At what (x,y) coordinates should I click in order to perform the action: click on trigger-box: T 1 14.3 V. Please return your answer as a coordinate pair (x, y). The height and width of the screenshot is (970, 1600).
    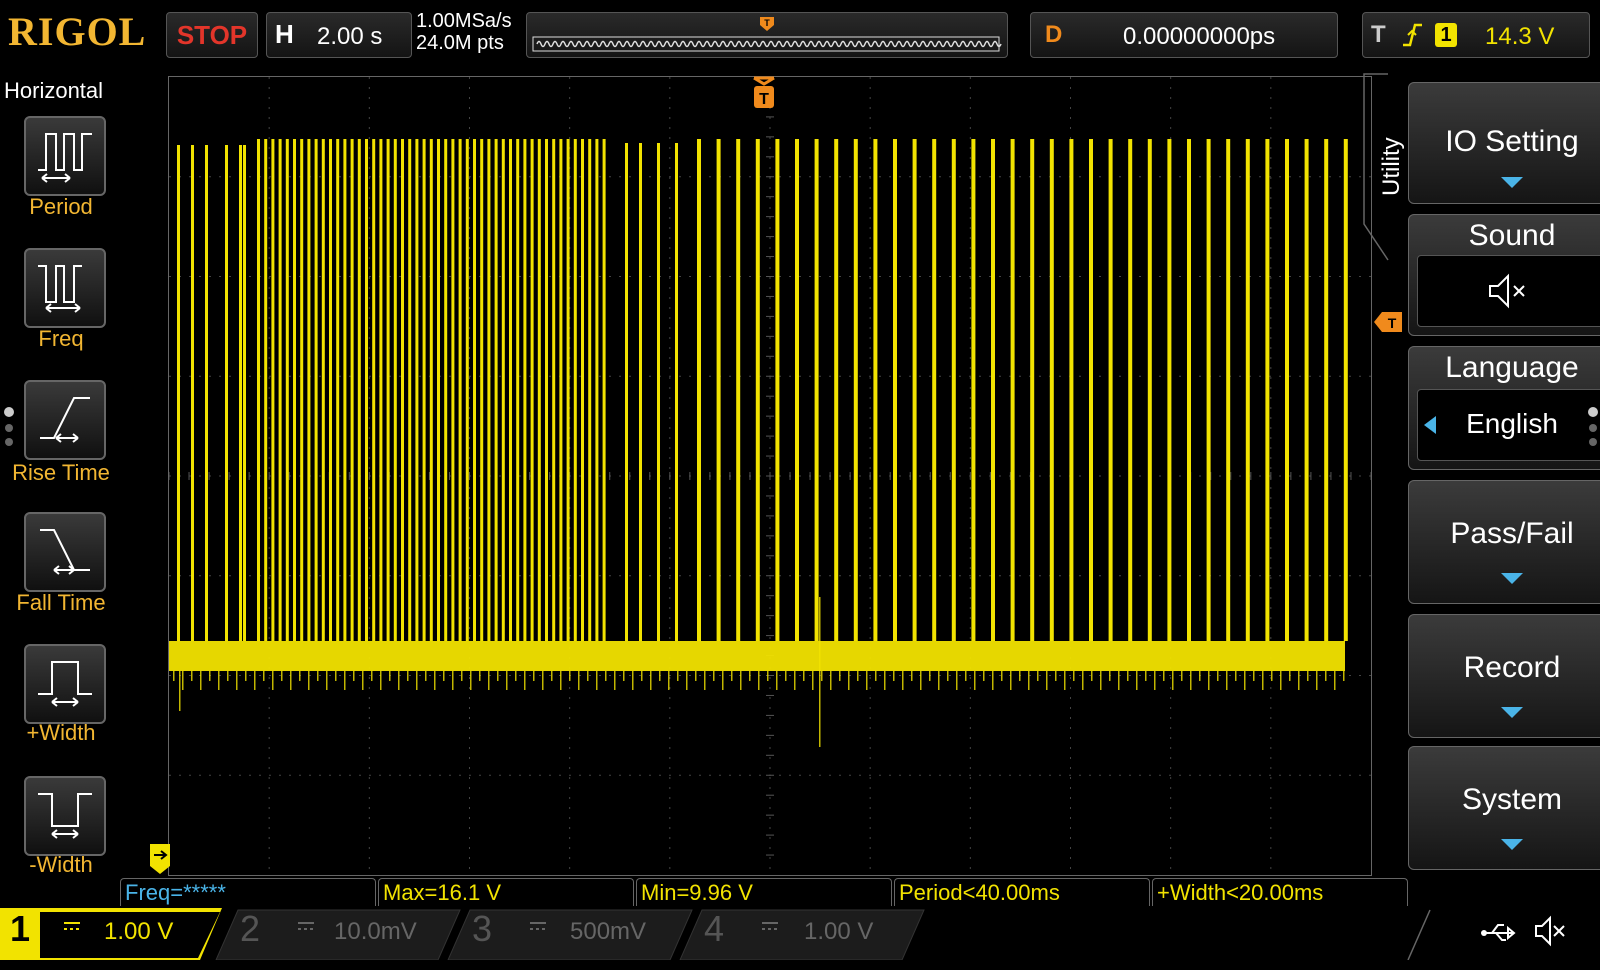
    Looking at the image, I should click on (1476, 35).